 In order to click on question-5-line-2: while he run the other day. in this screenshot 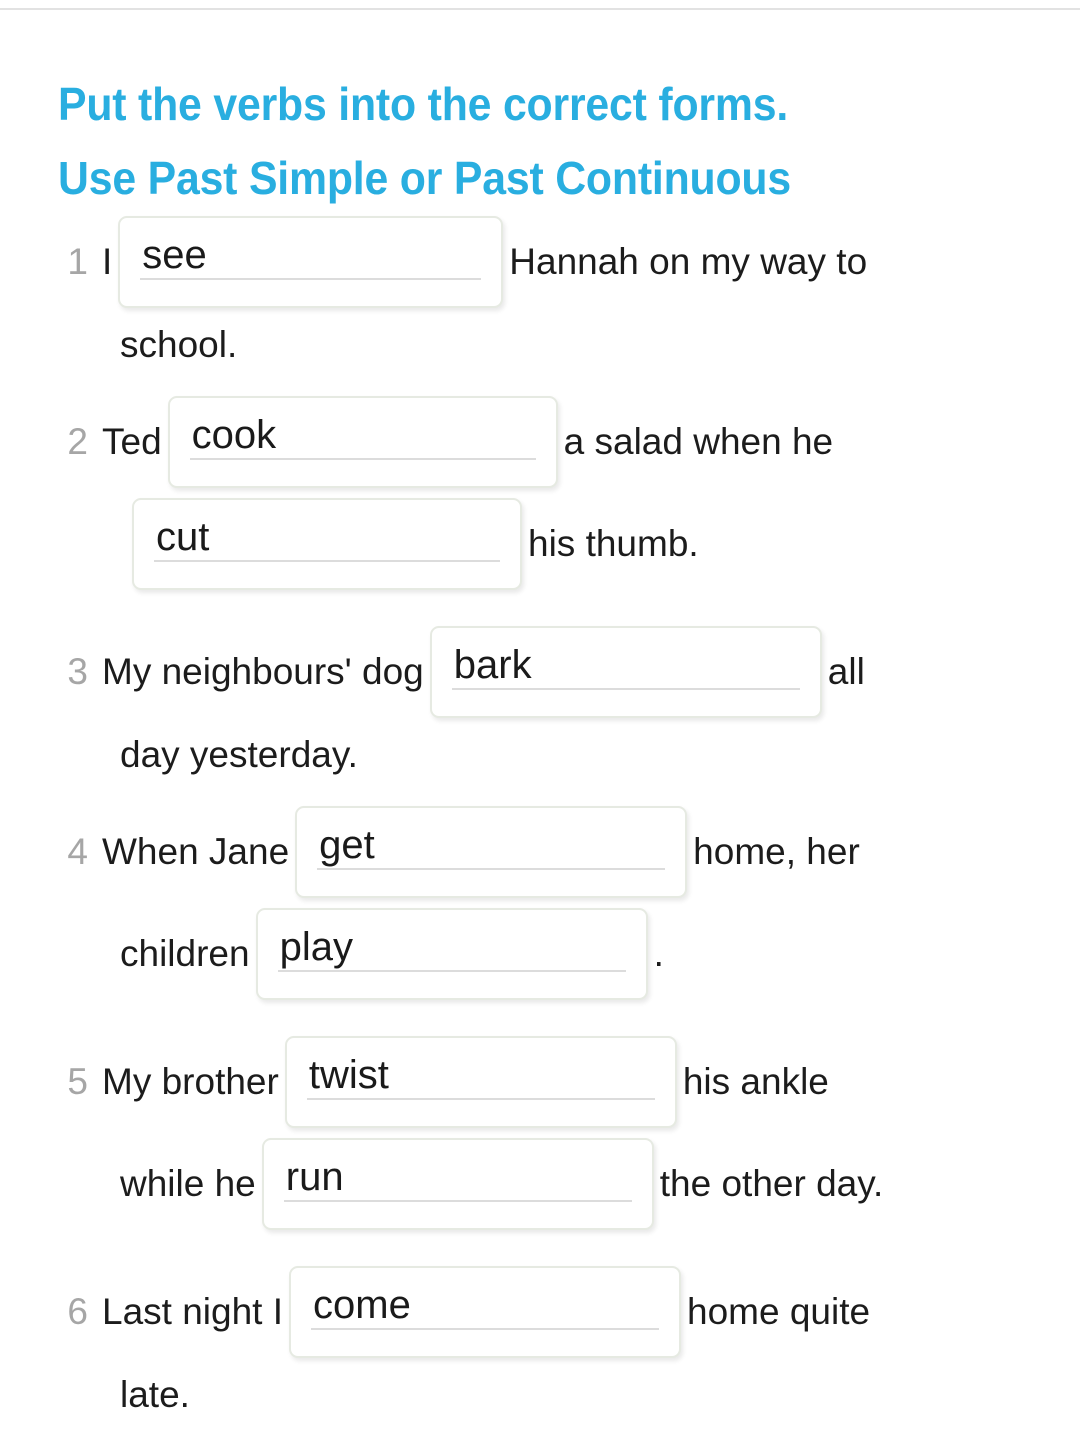, I will do `click(501, 1184)`.